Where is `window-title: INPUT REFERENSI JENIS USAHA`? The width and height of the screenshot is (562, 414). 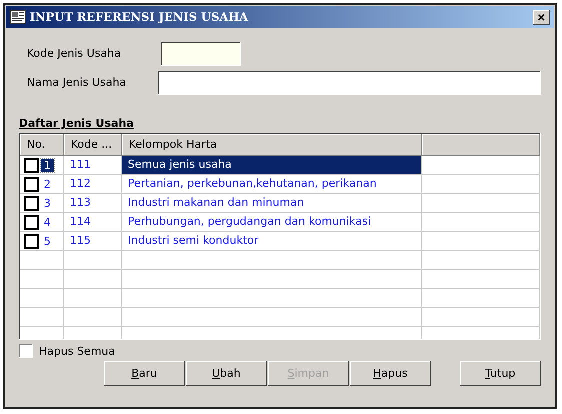
window-title: INPUT REFERENSI JENIS USAHA is located at coordinates (140, 17).